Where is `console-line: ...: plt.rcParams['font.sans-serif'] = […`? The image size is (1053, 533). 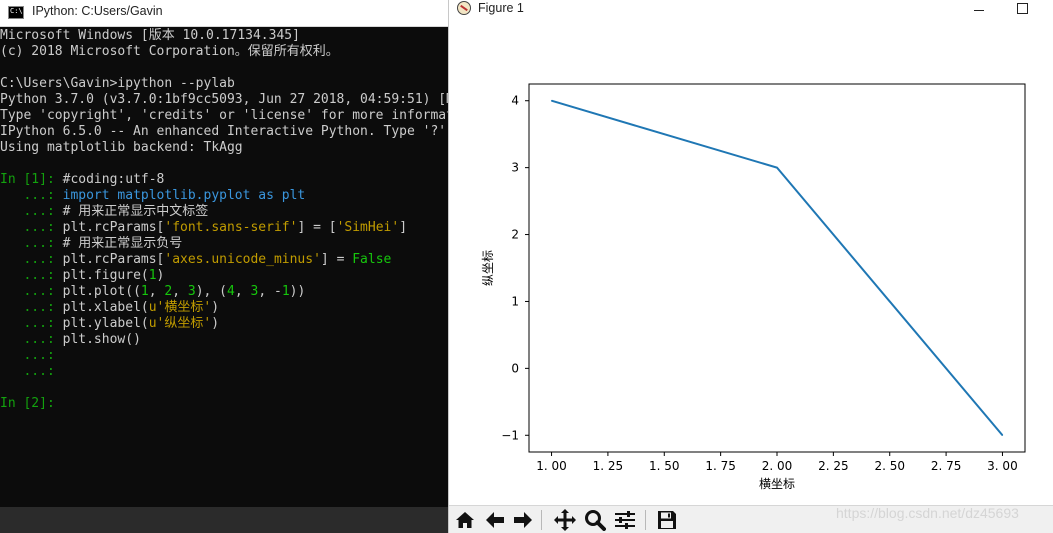
console-line: ...: plt.rcParams['font.sans-serif'] = [… is located at coordinates (224, 228).